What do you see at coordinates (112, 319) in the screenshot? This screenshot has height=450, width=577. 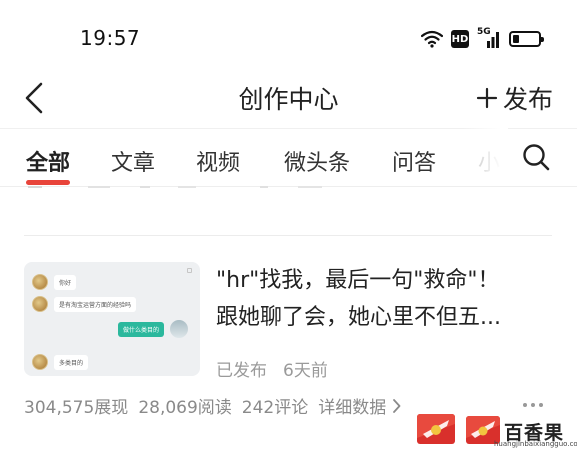 I see `article-thumbnail: 你好 是有淘宝运营方面的经验吗 做什么类目的 多类目的` at bounding box center [112, 319].